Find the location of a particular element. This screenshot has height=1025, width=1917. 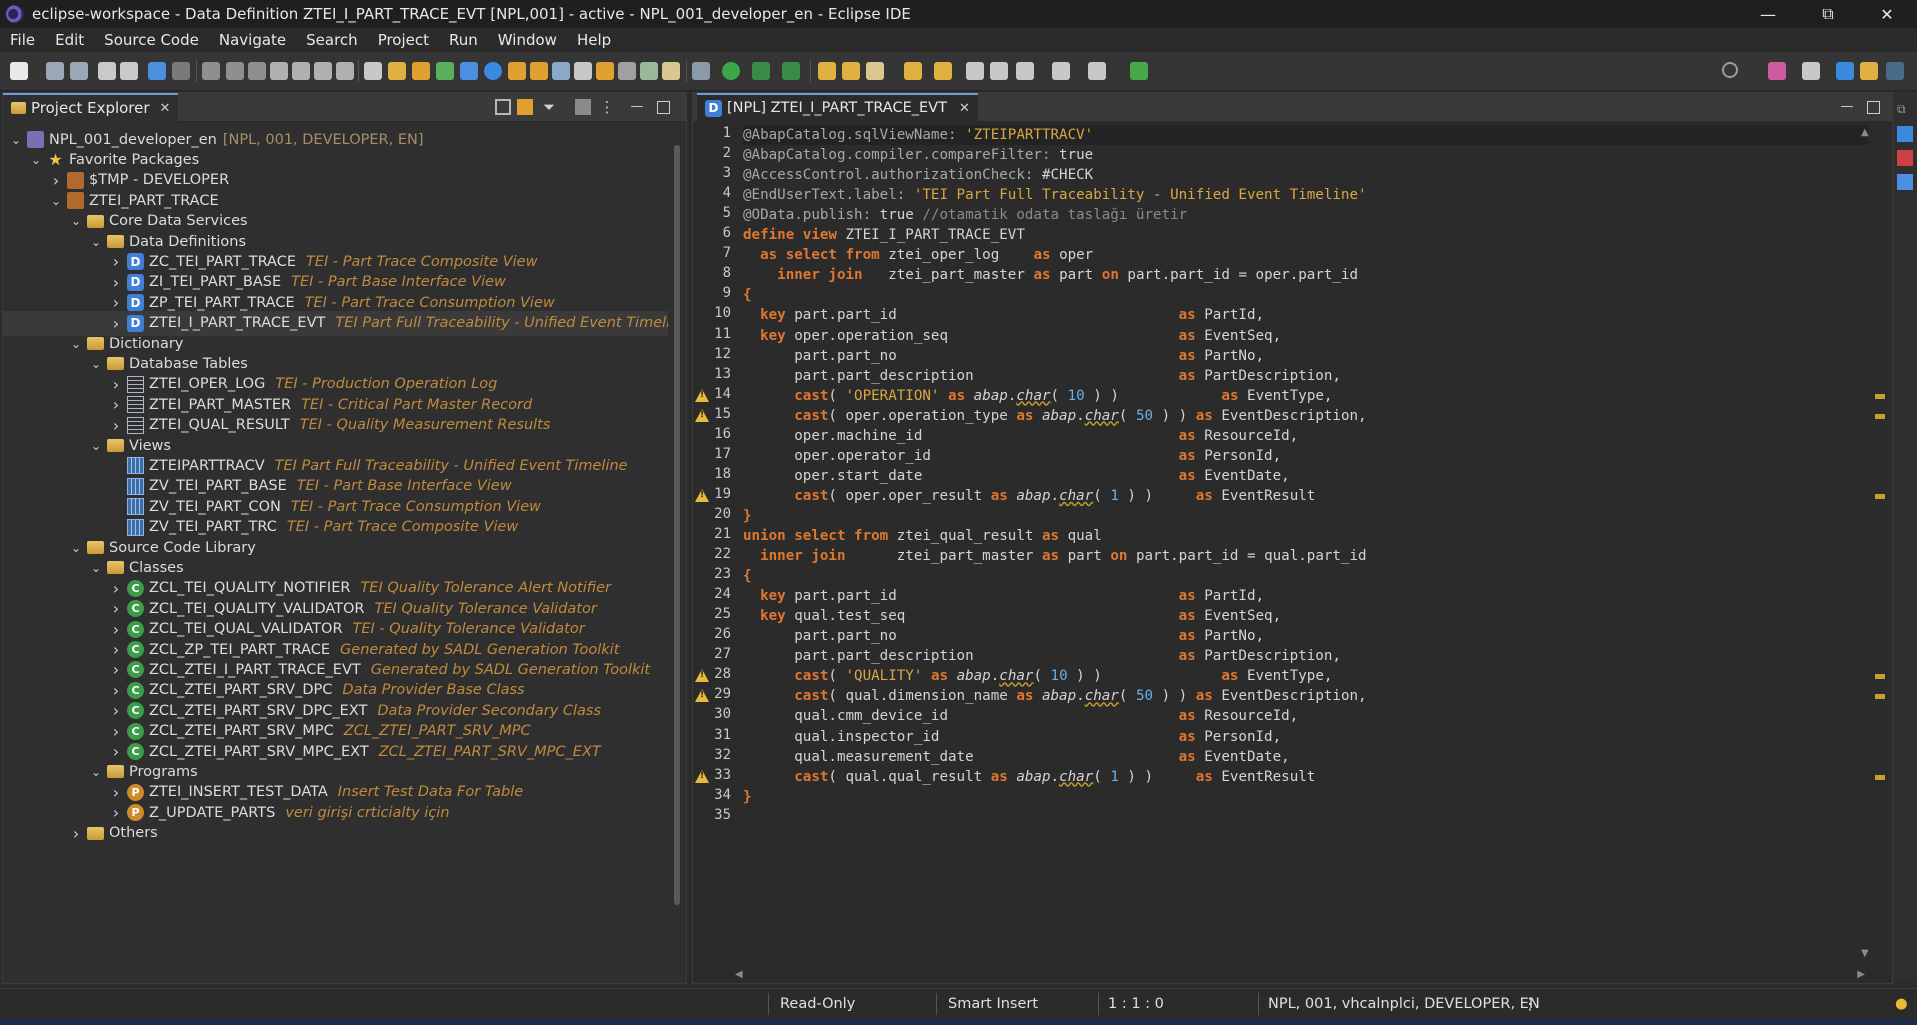

transport-icon is located at coordinates (539, 71).